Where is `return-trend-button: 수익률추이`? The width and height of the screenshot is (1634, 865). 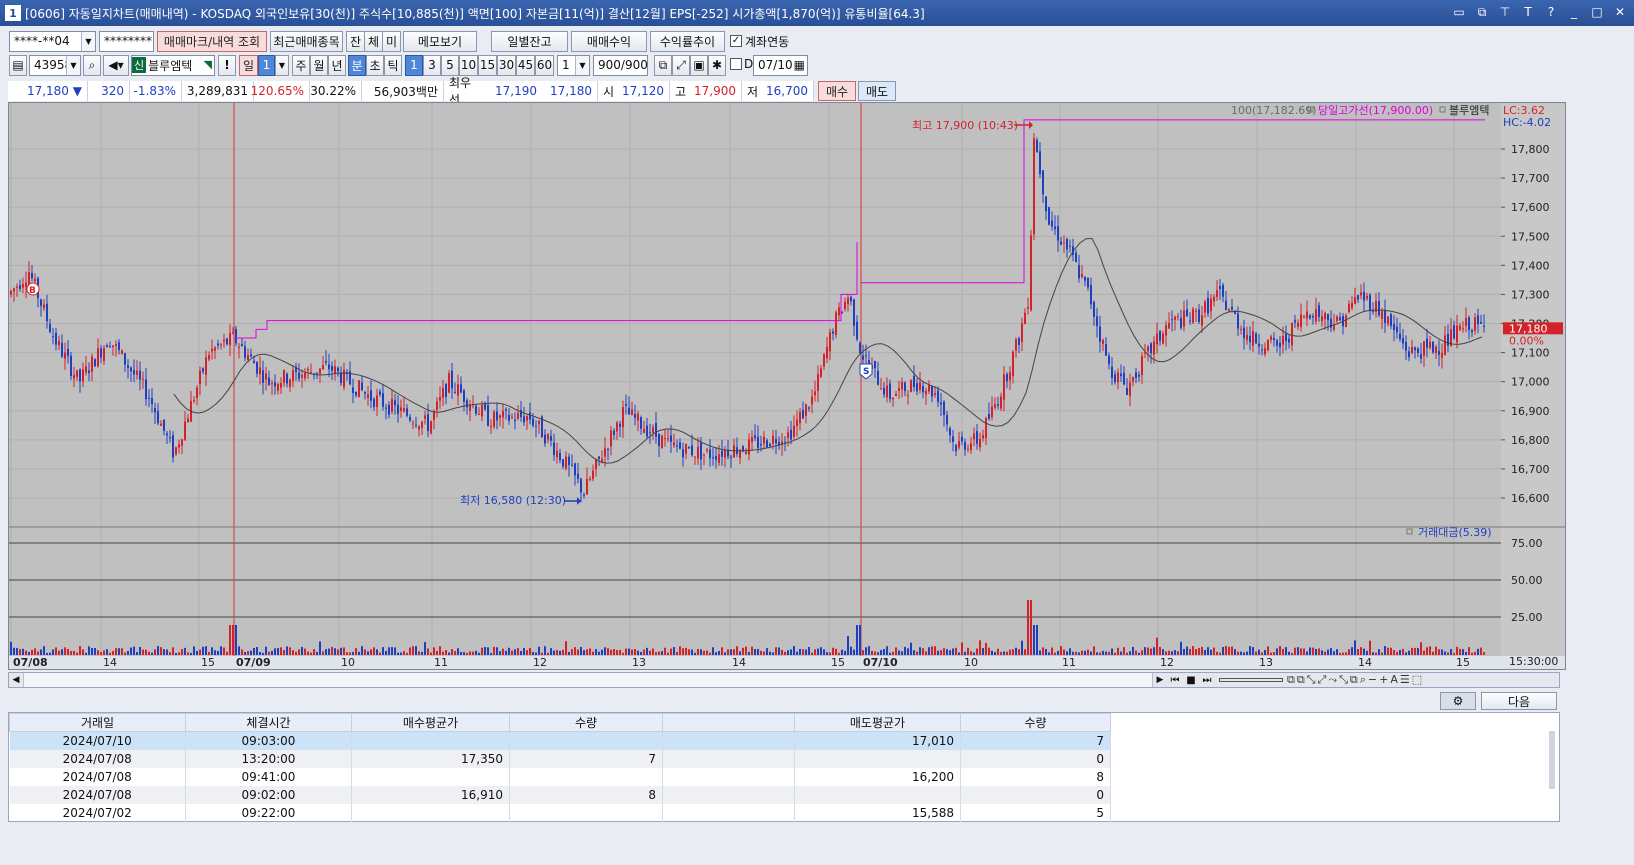 return-trend-button: 수익률추이 is located at coordinates (687, 41).